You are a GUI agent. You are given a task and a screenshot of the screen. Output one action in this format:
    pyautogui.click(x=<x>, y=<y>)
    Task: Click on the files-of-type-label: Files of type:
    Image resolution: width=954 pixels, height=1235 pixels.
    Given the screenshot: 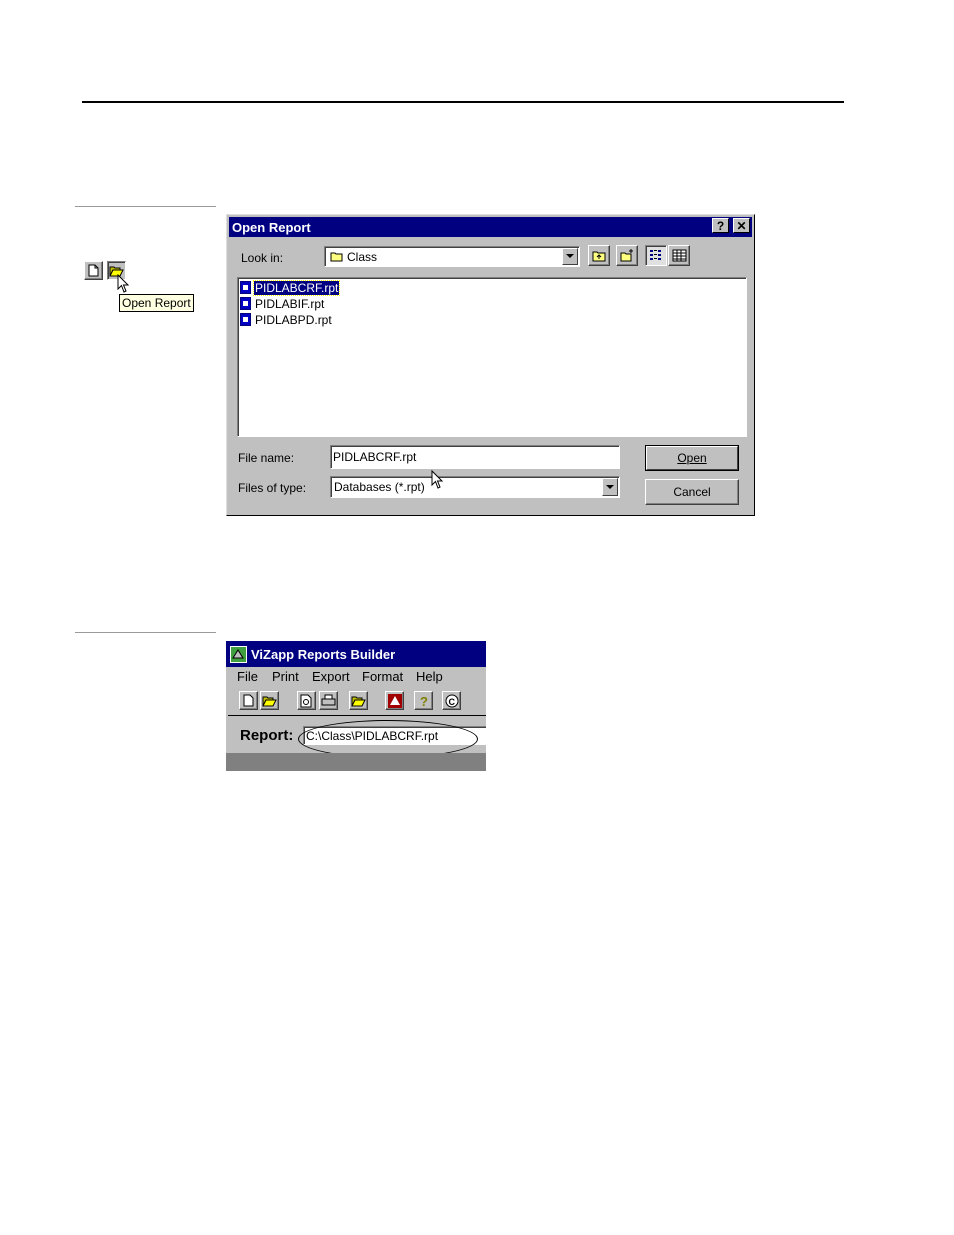 What is the action you would take?
    pyautogui.click(x=272, y=488)
    